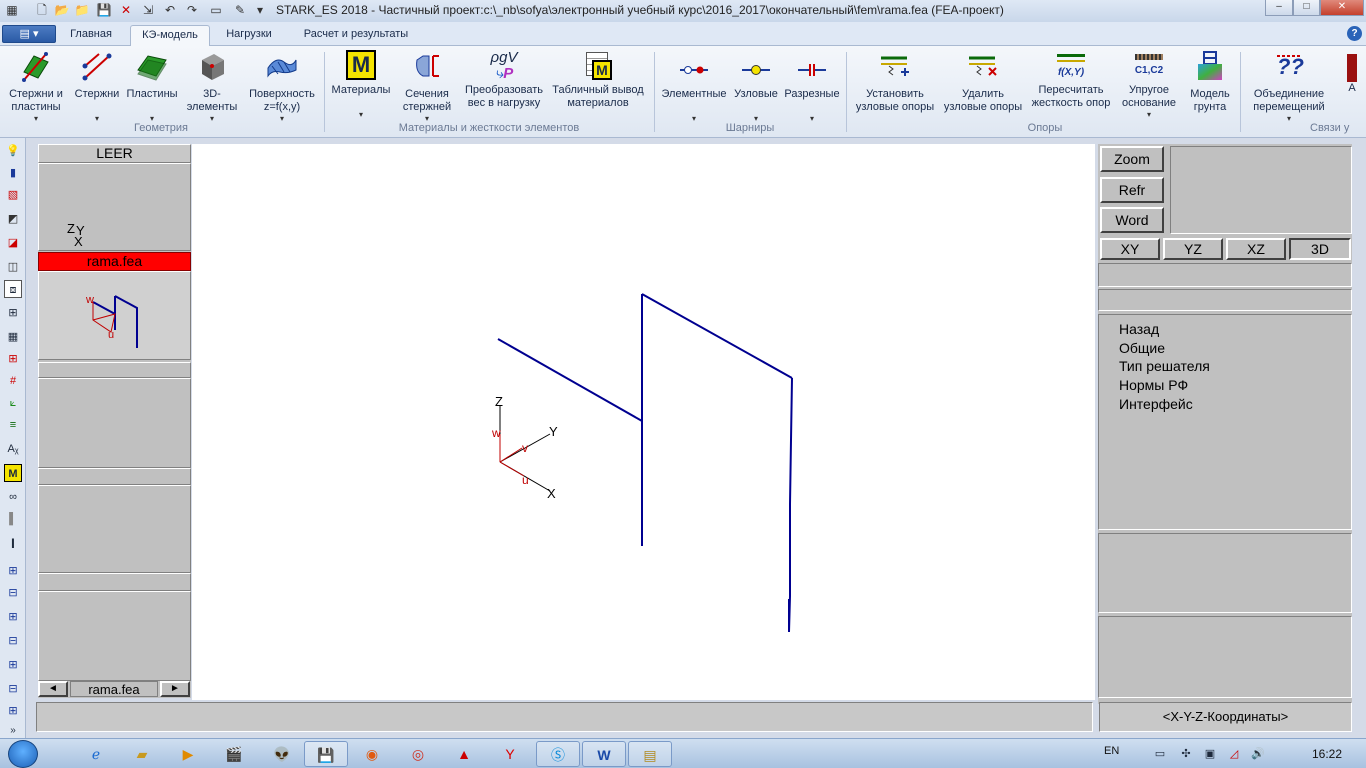 This screenshot has width=1366, height=768. I want to click on xyz-coordinates-button: <X-Y-Z-Координаты>, so click(1225, 717).